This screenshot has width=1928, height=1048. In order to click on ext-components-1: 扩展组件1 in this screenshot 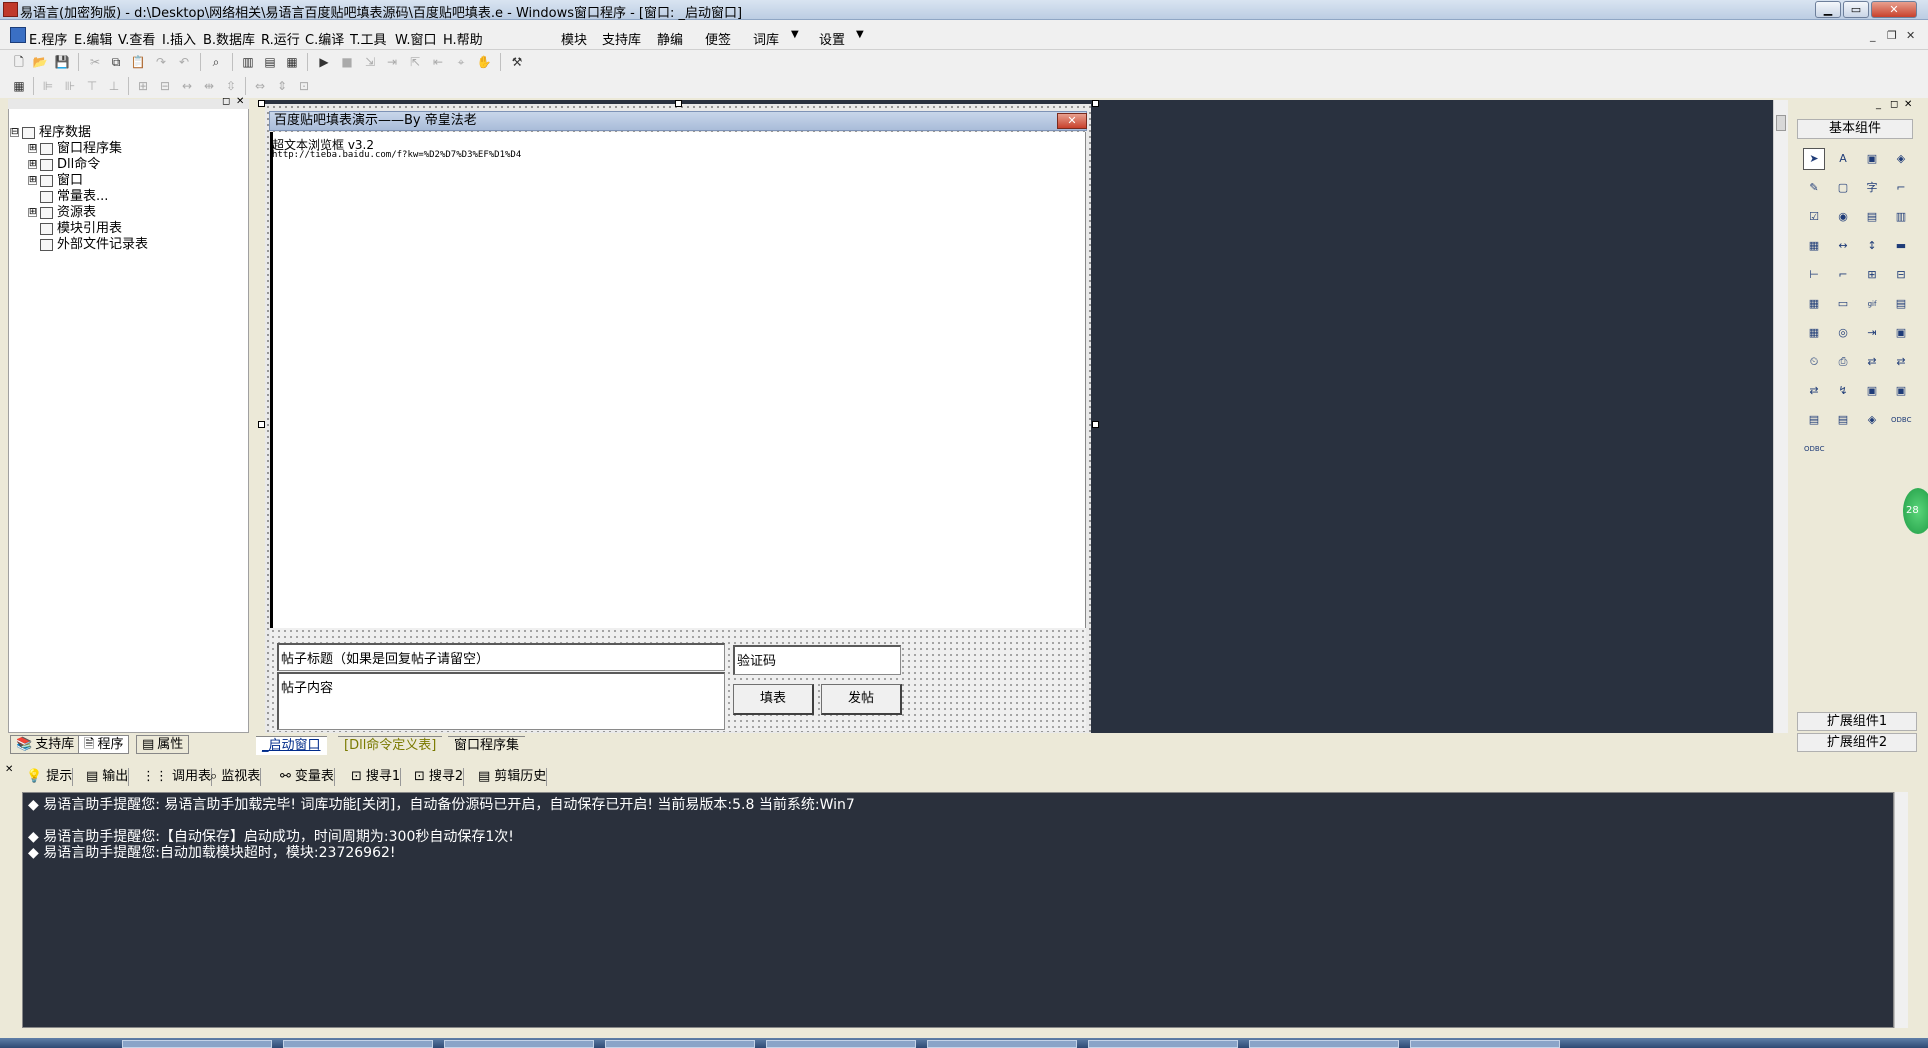, I will do `click(1857, 721)`.